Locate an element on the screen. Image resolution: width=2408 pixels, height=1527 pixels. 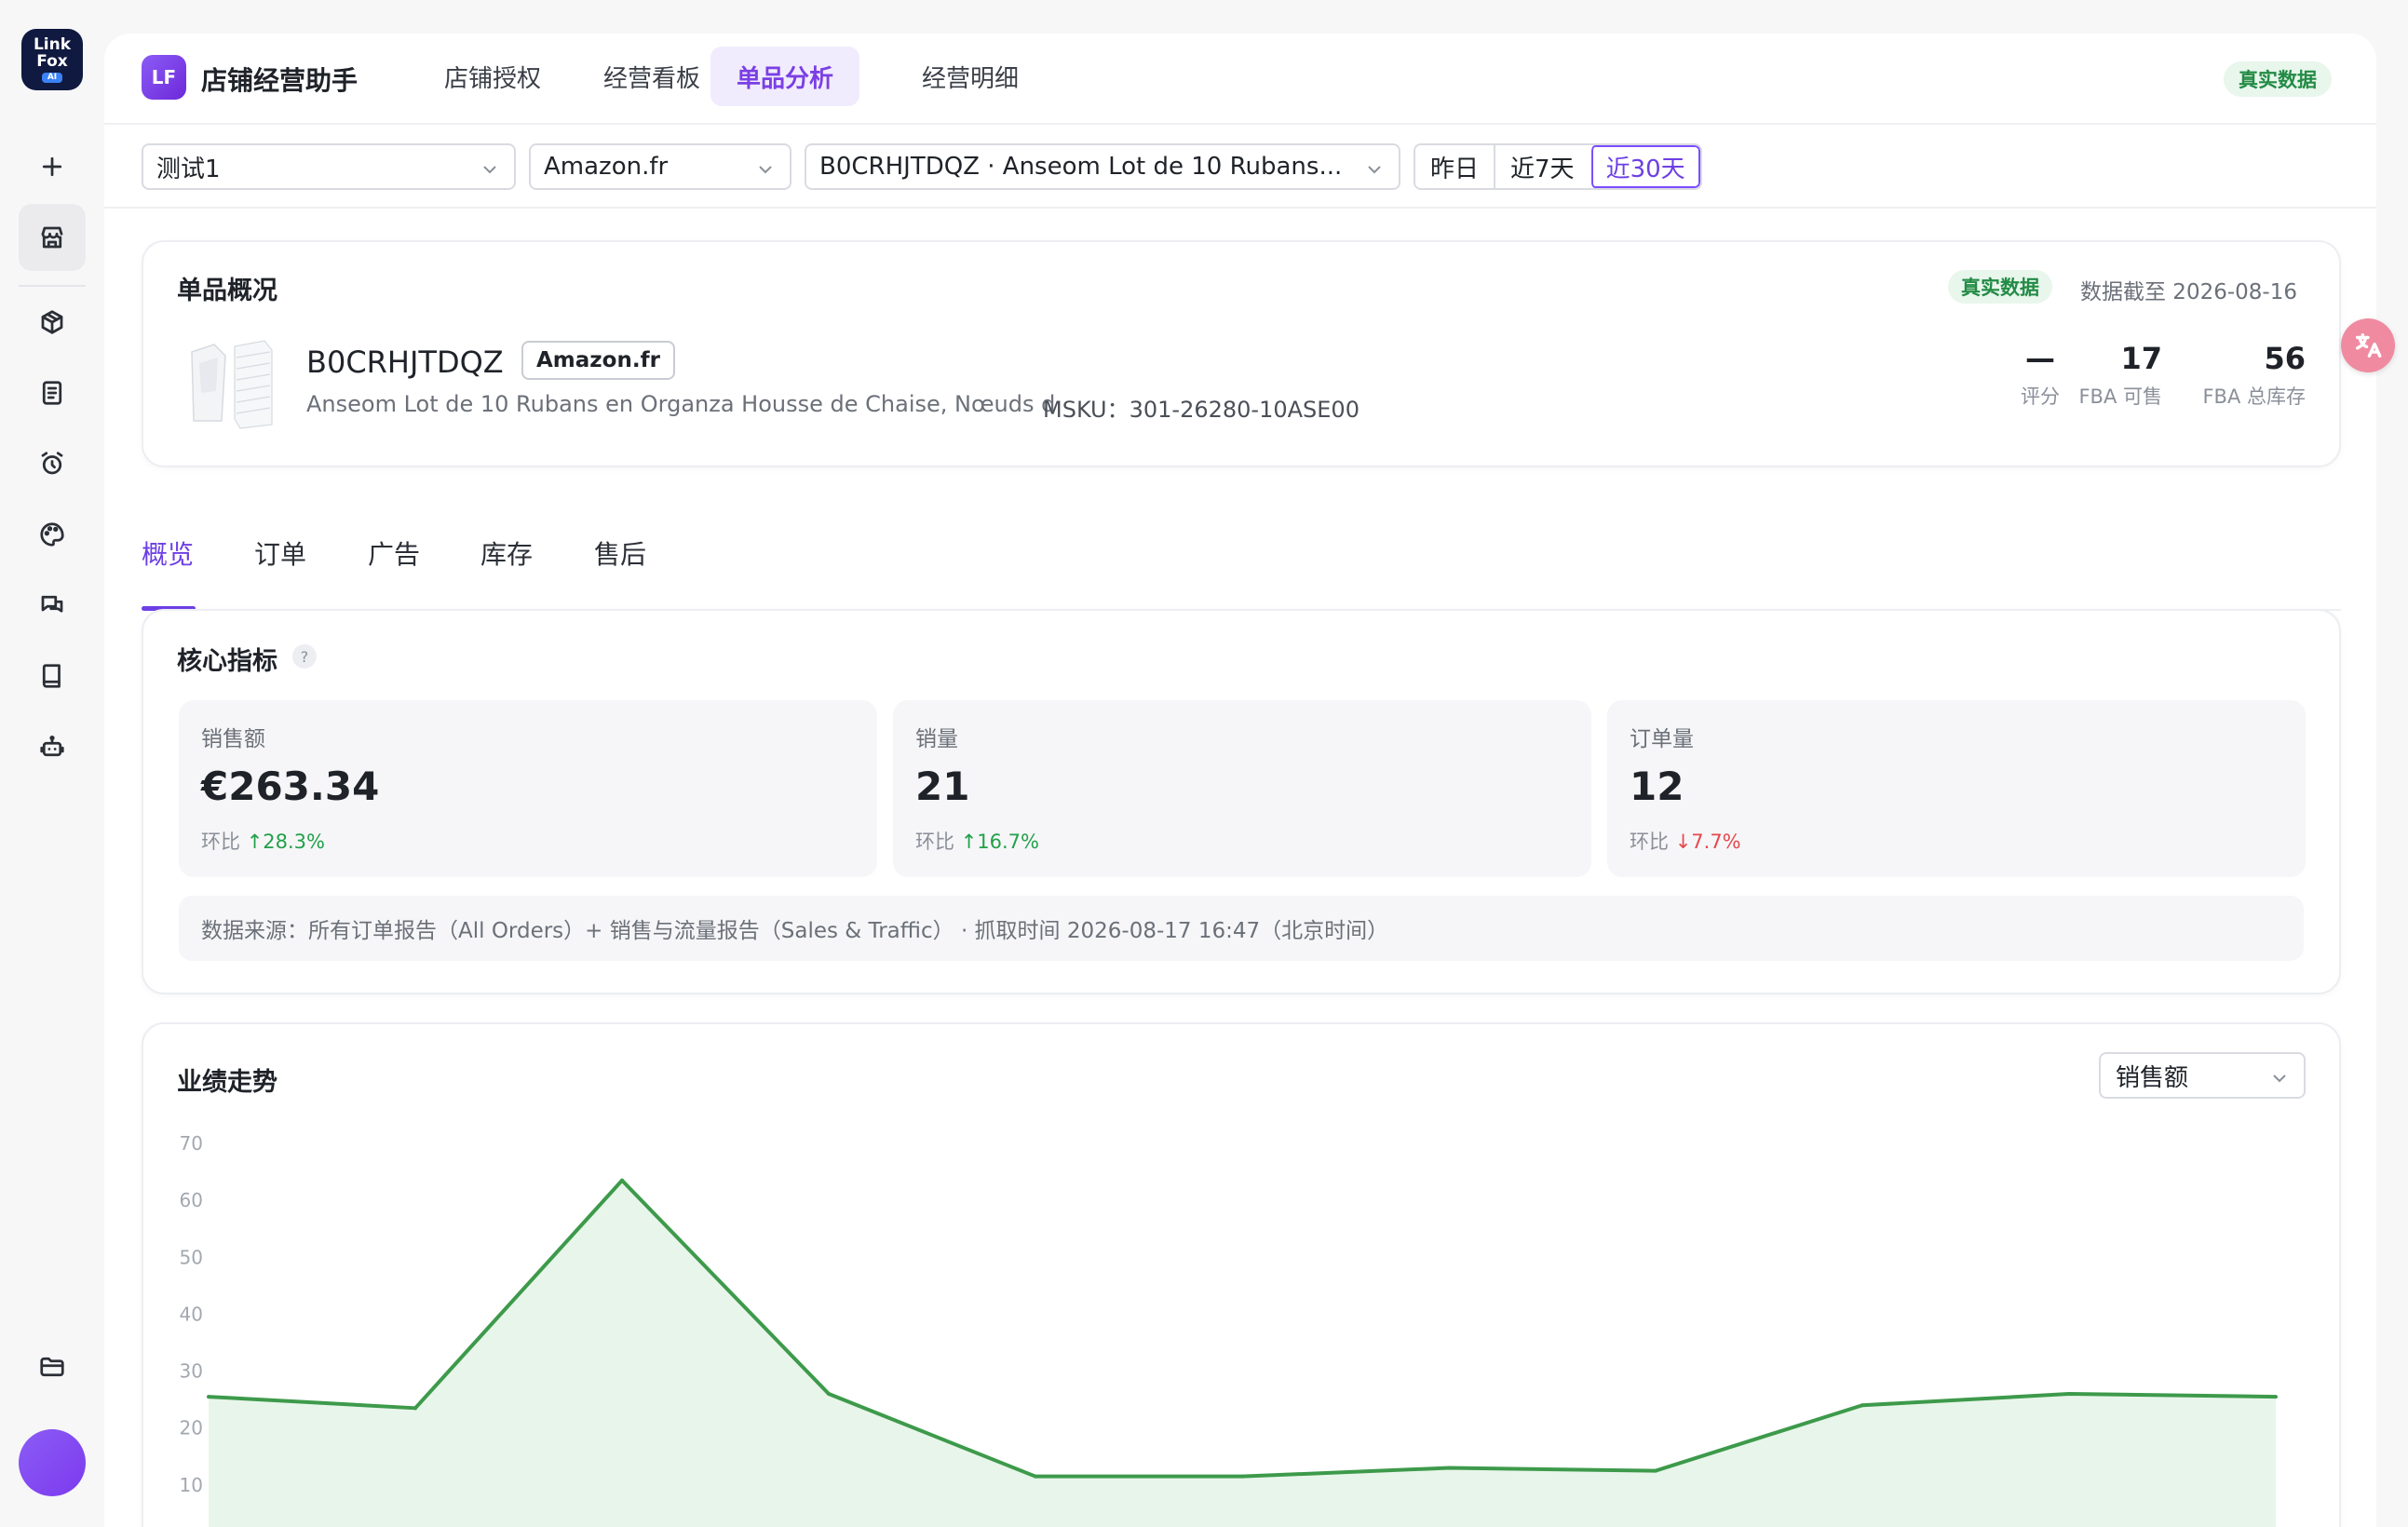
product-msku: MSKU：301-26280-10ASE00 is located at coordinates (1201, 410).